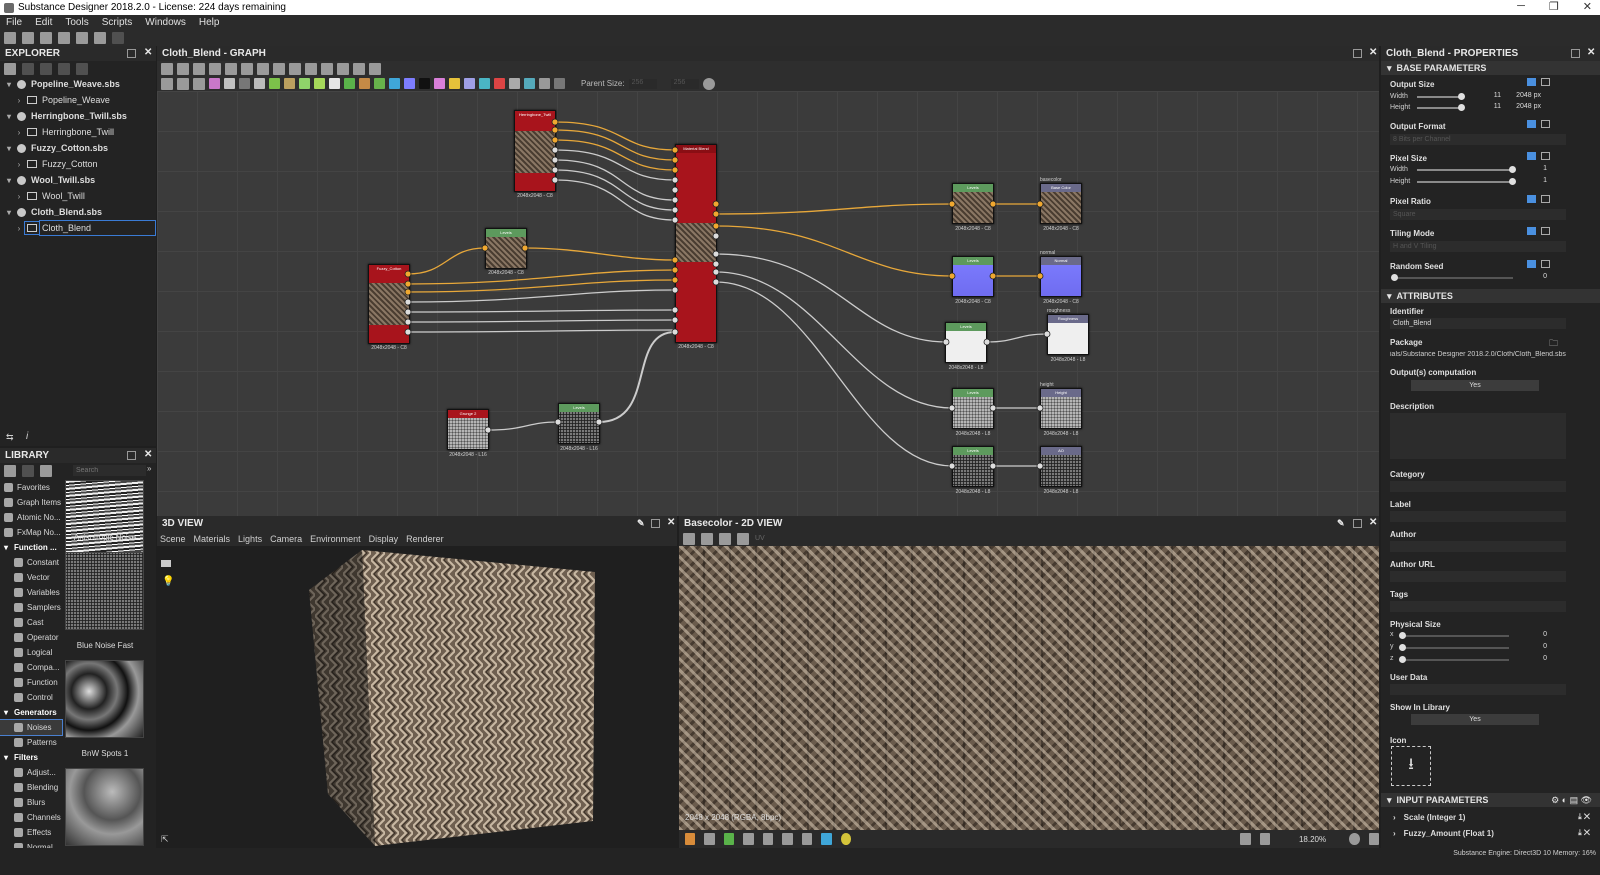 The height and width of the screenshot is (875, 1600). Describe the element at coordinates (31, 757) in the screenshot. I see `library-category-header: ▾ Filters` at that location.